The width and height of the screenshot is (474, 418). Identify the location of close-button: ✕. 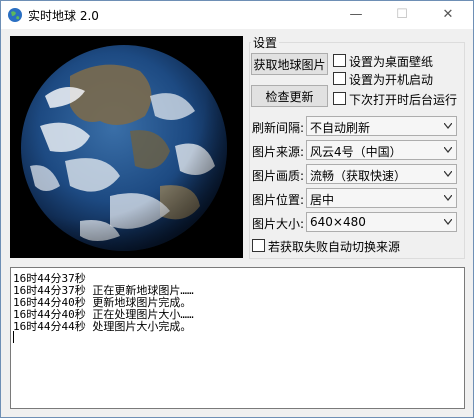
(448, 15).